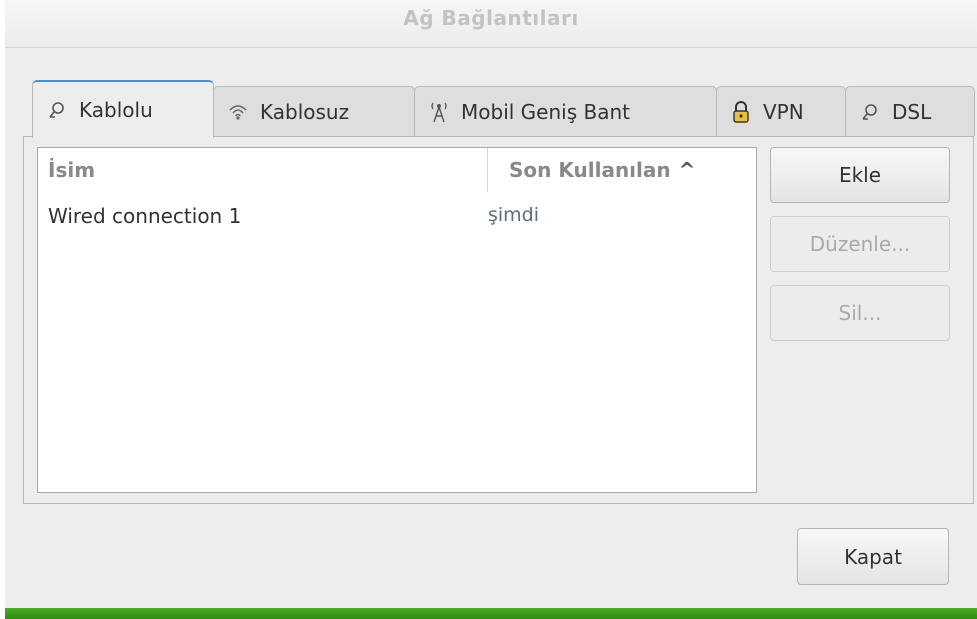 This screenshot has height=619, width=977. I want to click on connection-name: Wired connection 1, so click(145, 216).